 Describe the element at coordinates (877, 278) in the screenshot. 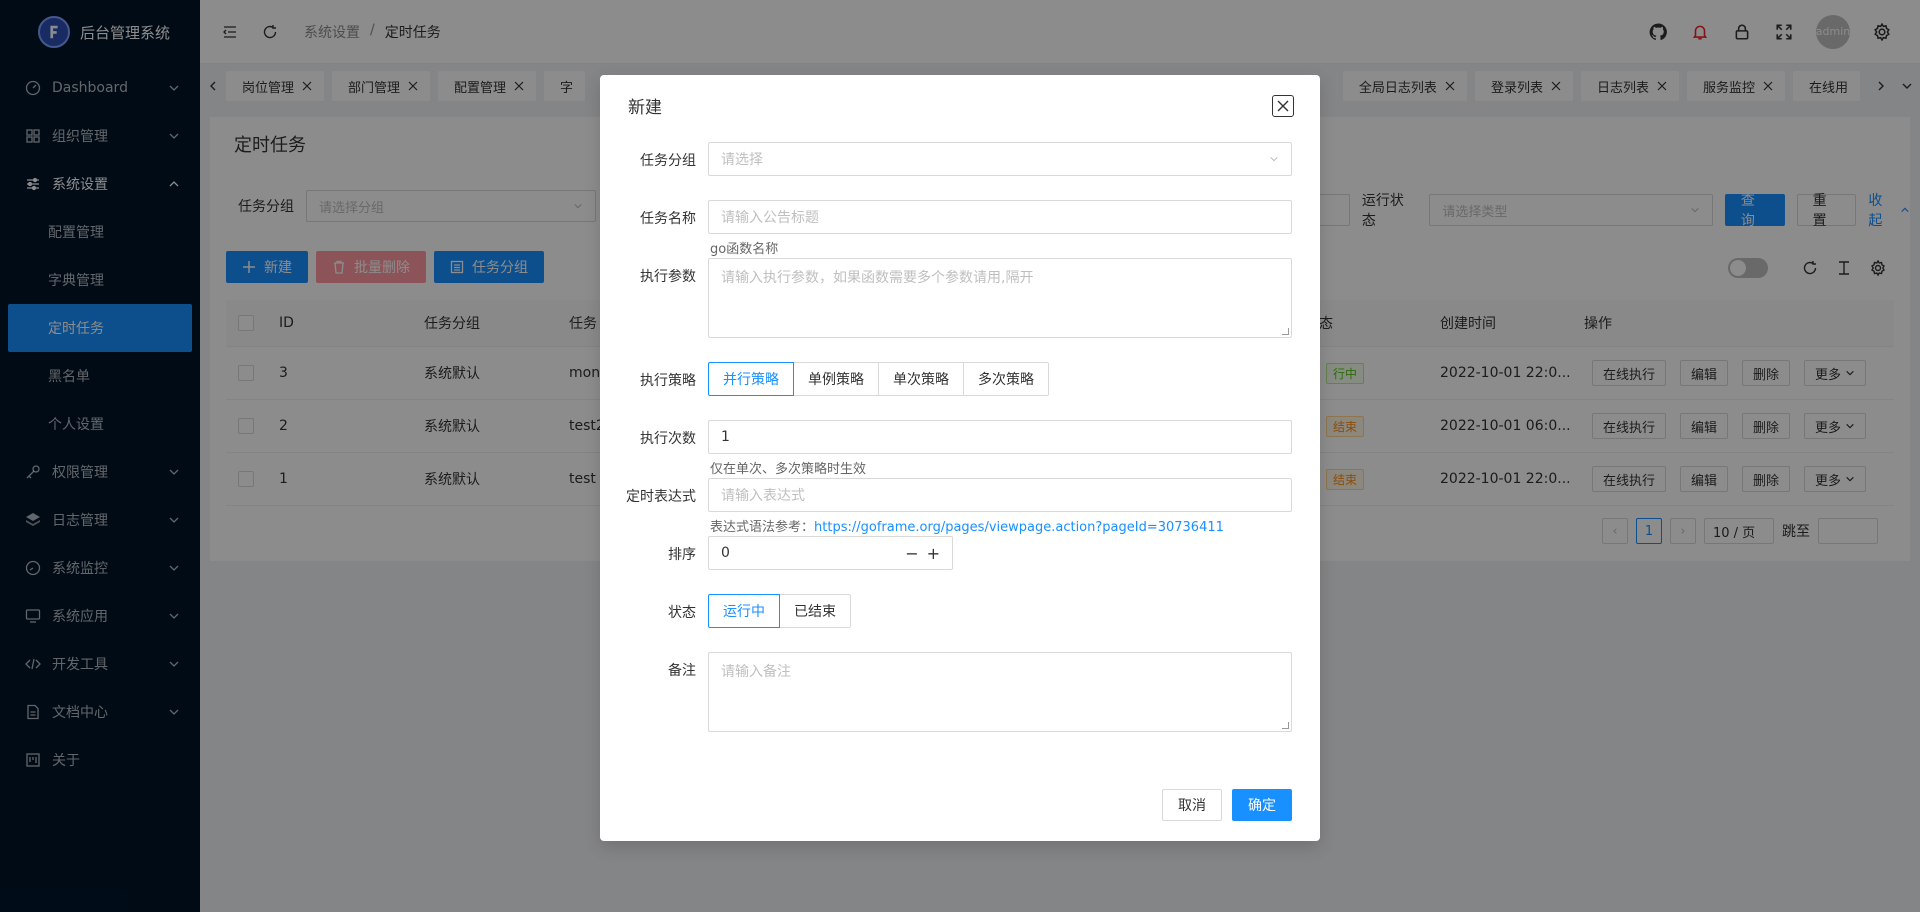

I see `input-placeholder: 请输入执行参数，如果函数需要多个参数请用,隔开` at that location.